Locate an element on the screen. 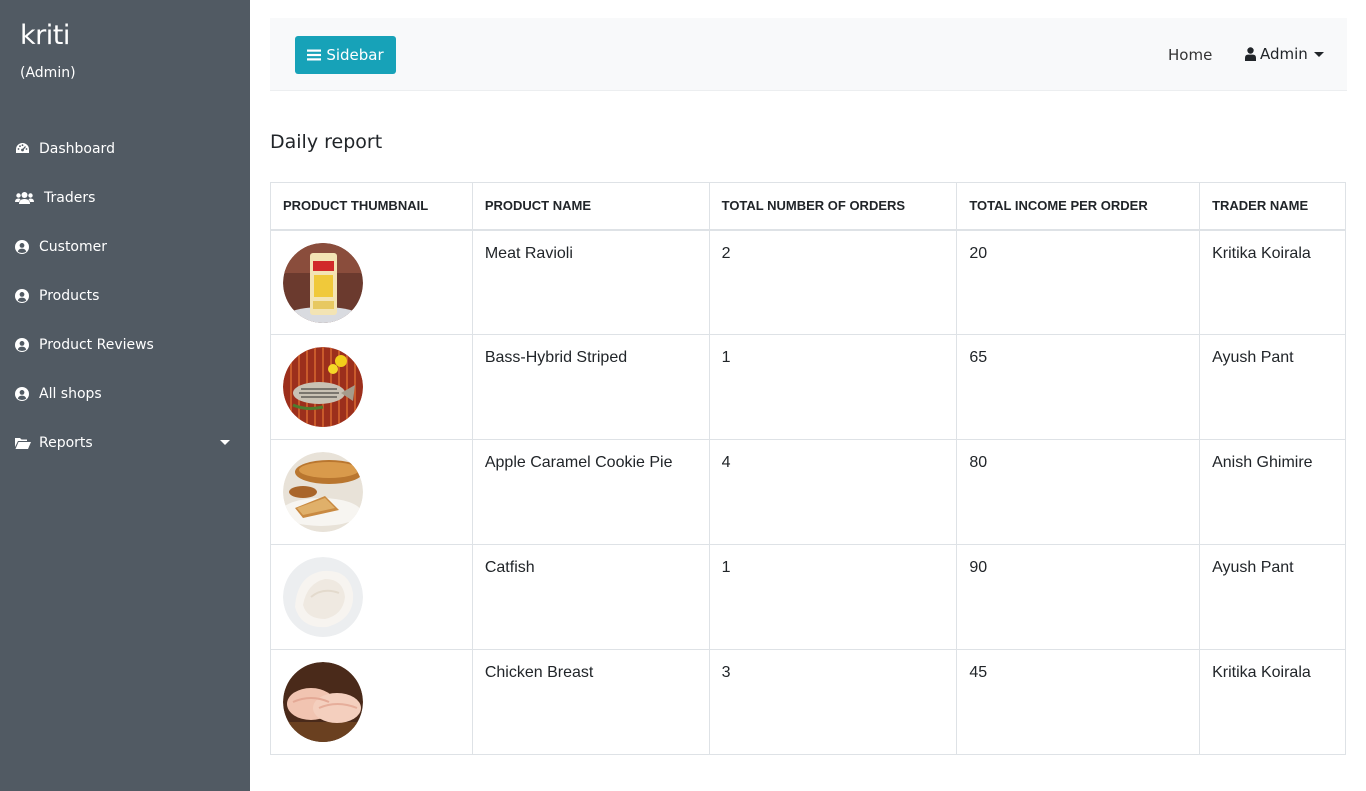 The image size is (1366, 791). page-title: Daily report is located at coordinates (326, 142).